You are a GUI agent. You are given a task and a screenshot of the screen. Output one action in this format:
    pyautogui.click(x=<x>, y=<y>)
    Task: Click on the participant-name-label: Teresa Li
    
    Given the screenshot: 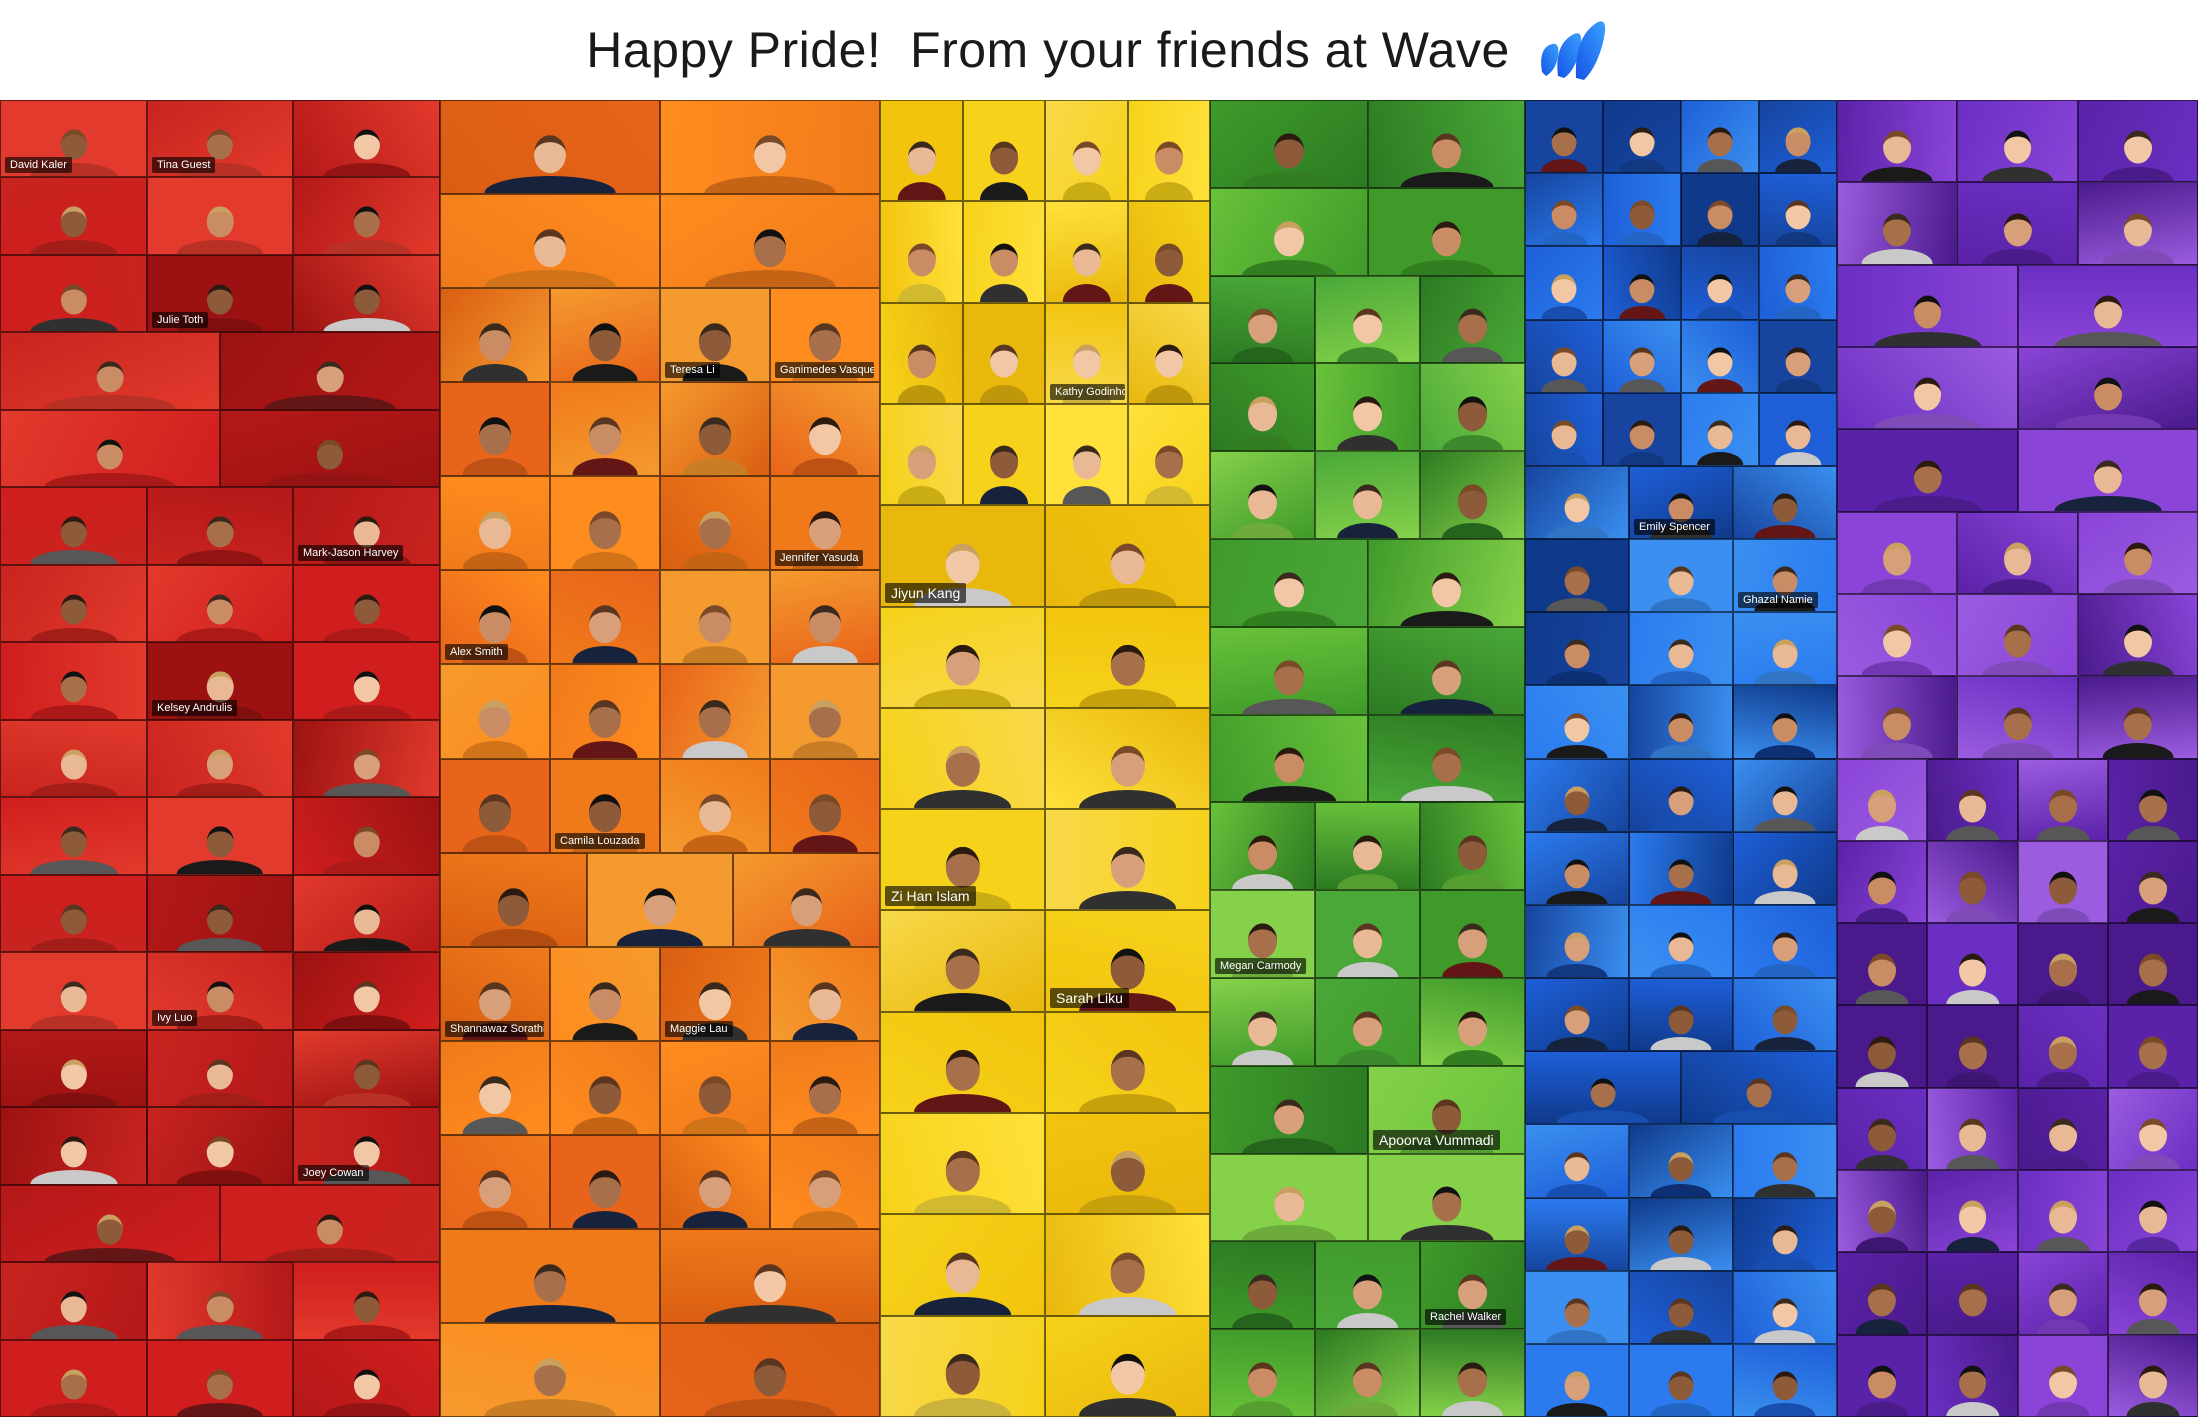 What is the action you would take?
    pyautogui.click(x=692, y=370)
    